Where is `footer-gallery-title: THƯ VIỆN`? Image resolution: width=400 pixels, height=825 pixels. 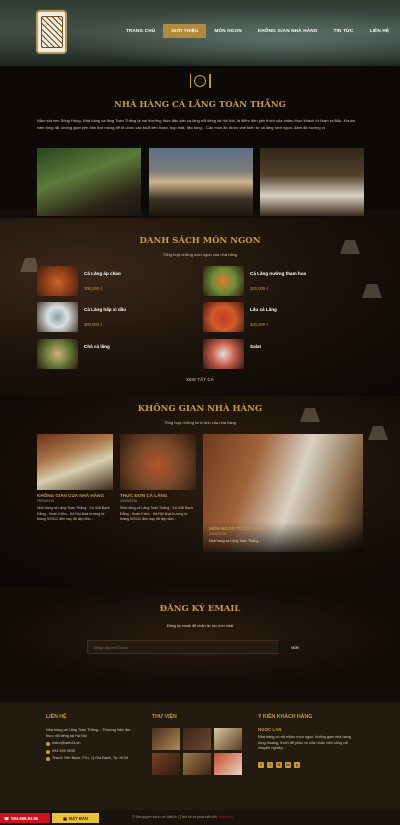 footer-gallery-title: THƯ VIỆN is located at coordinates (164, 717).